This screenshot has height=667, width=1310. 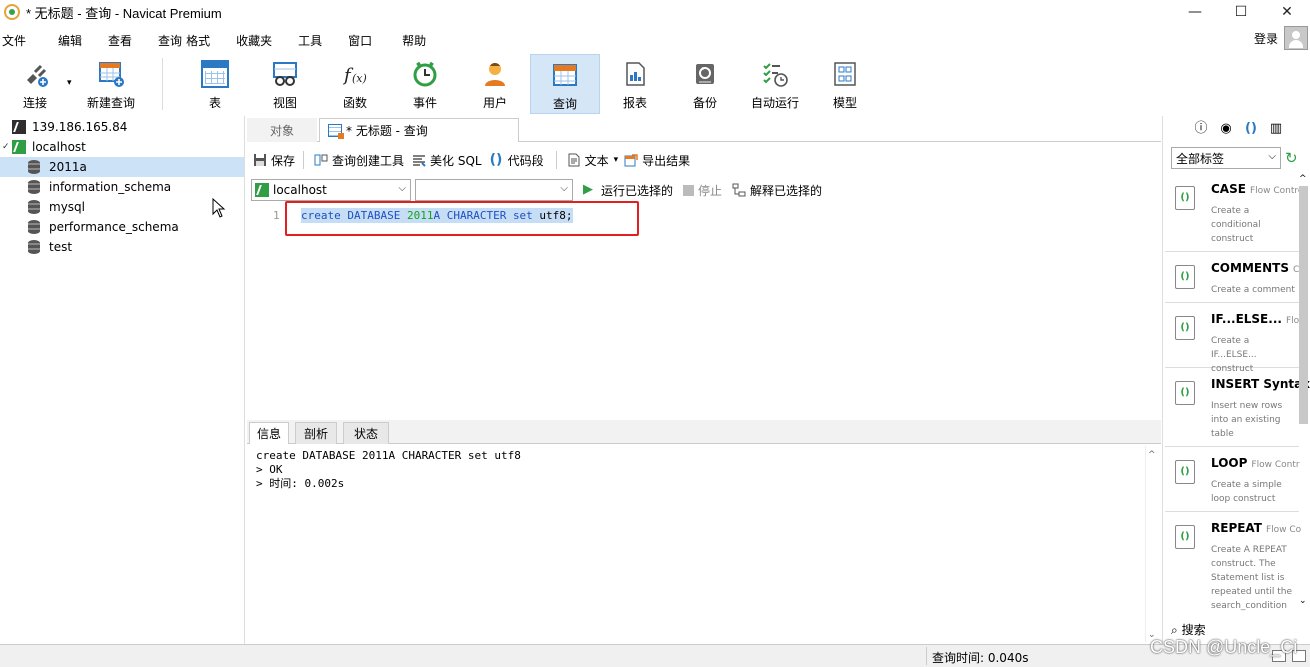 I want to click on function-button: f (x) 函数, so click(x=355, y=84).